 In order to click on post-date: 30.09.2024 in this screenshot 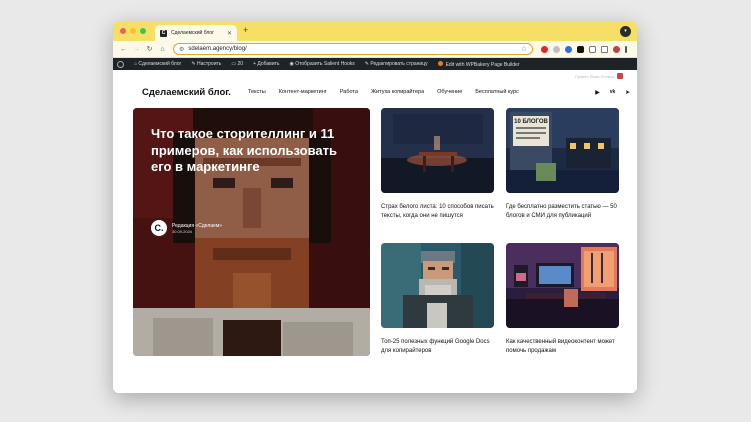, I will do `click(182, 231)`.